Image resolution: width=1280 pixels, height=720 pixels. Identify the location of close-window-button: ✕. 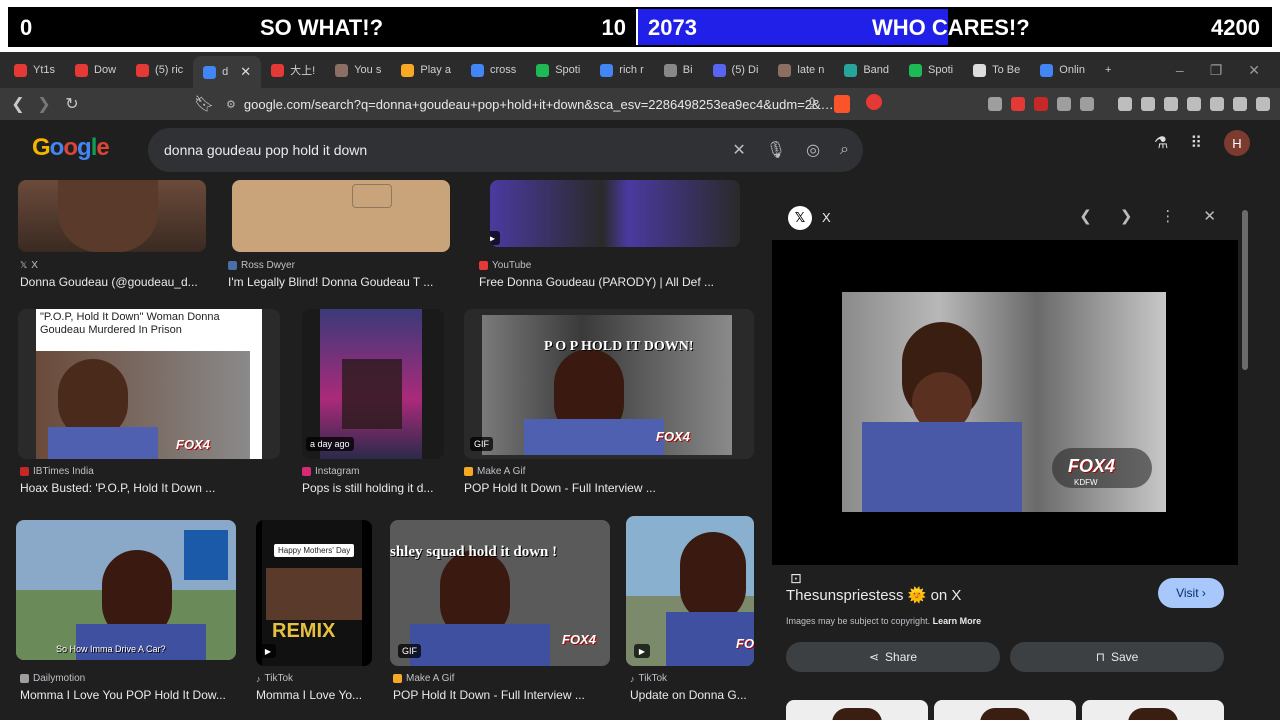
(1254, 70).